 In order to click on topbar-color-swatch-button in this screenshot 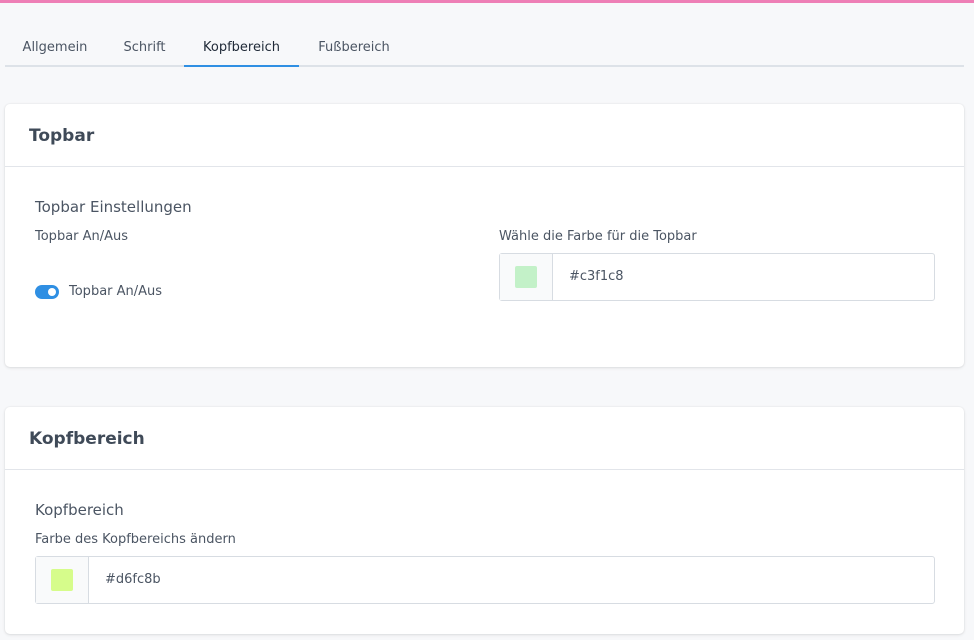, I will do `click(526, 277)`.